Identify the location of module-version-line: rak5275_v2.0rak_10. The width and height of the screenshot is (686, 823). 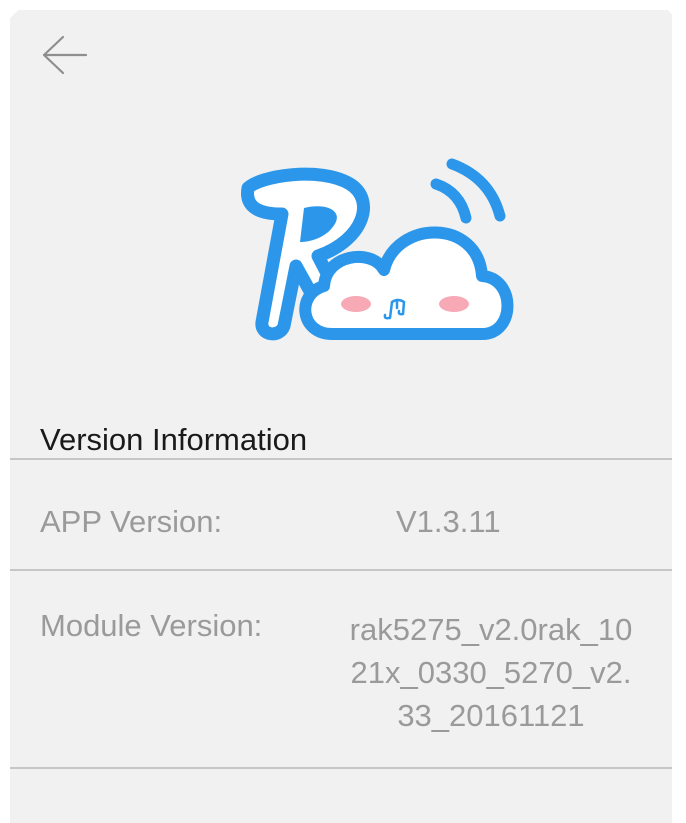
(491, 629).